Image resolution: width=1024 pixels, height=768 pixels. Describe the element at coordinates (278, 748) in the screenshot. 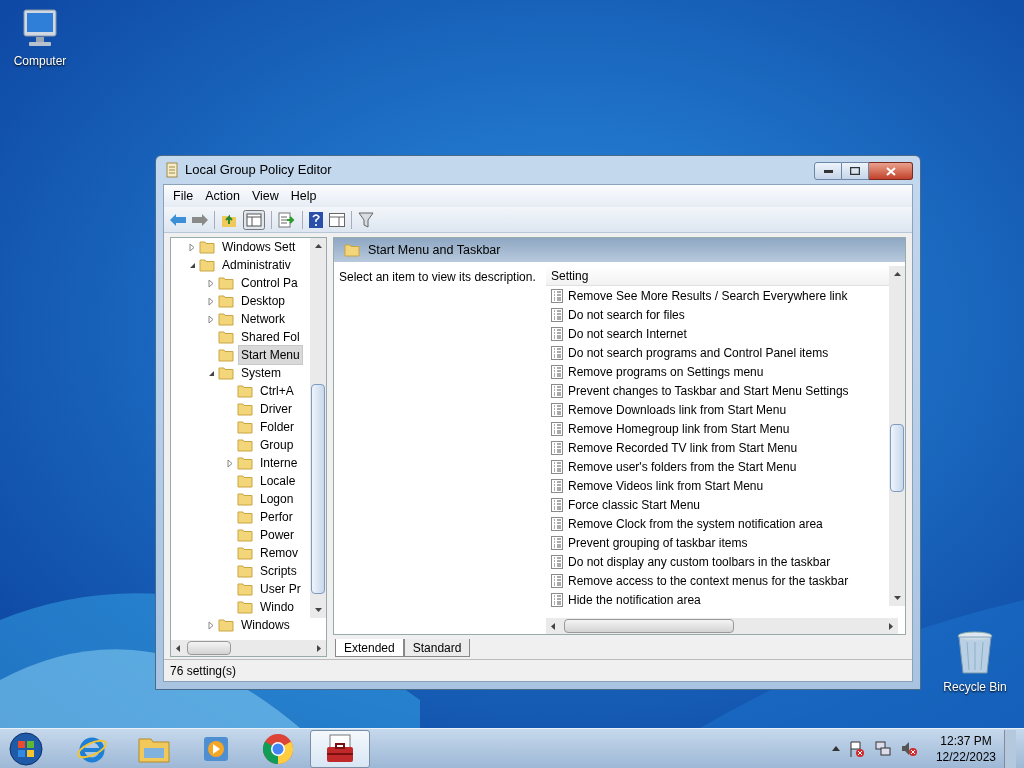

I see `chrome-icon` at that location.